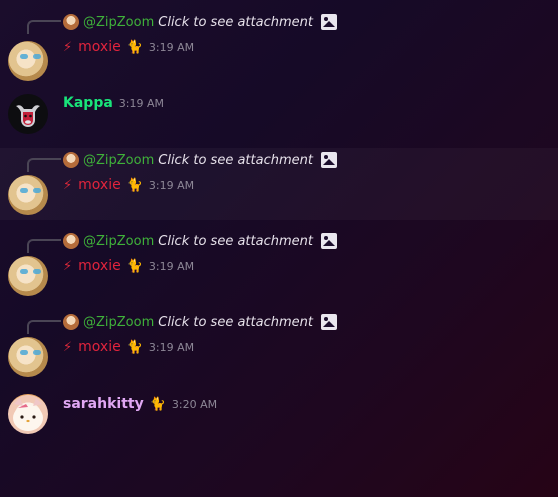 The width and height of the screenshot is (558, 497). Describe the element at coordinates (113, 103) in the screenshot. I see `message-header: Kappa 3:19 AM` at that location.